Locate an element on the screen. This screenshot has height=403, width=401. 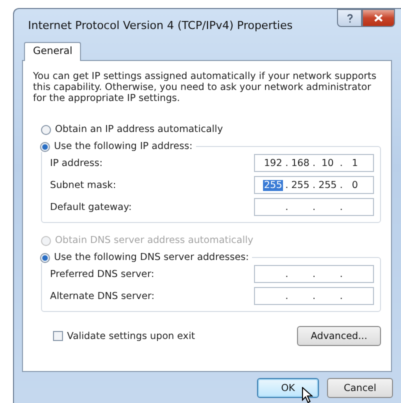
window-title: Internet Protocol Version 4 (TCP/IPv4) Properties is located at coordinates (160, 25).